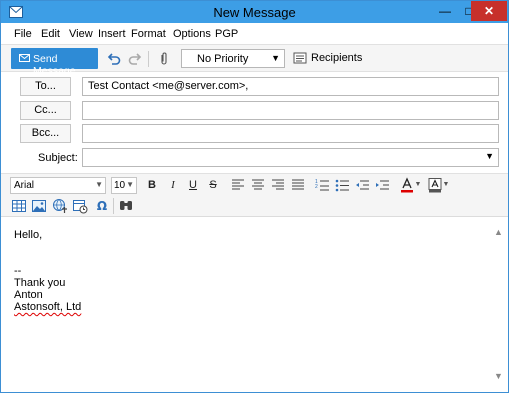 This screenshot has height=393, width=509. Describe the element at coordinates (120, 185) in the screenshot. I see `font-size-value: 10` at that location.